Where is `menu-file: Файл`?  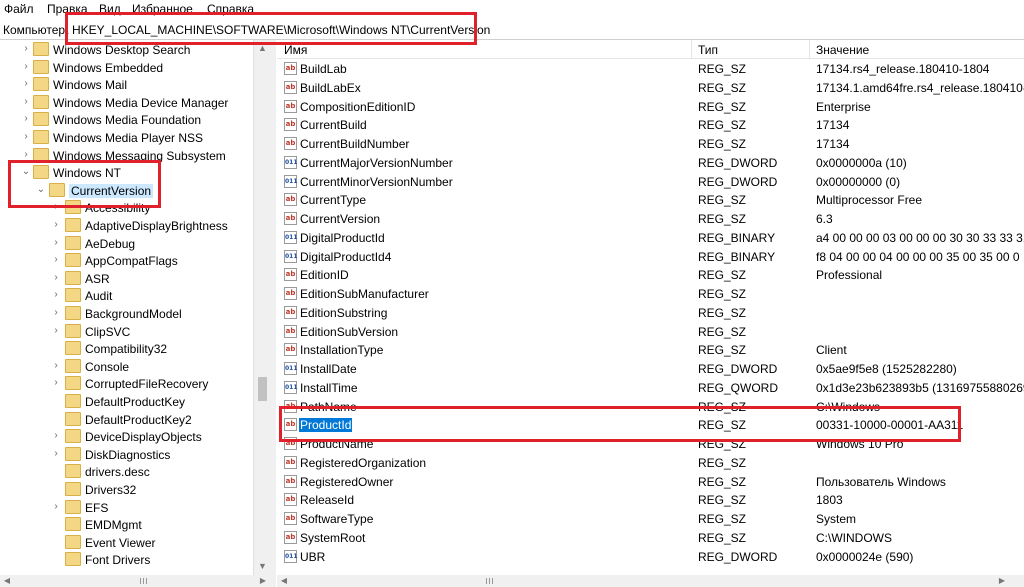
menu-file: Файл is located at coordinates (19, 9).